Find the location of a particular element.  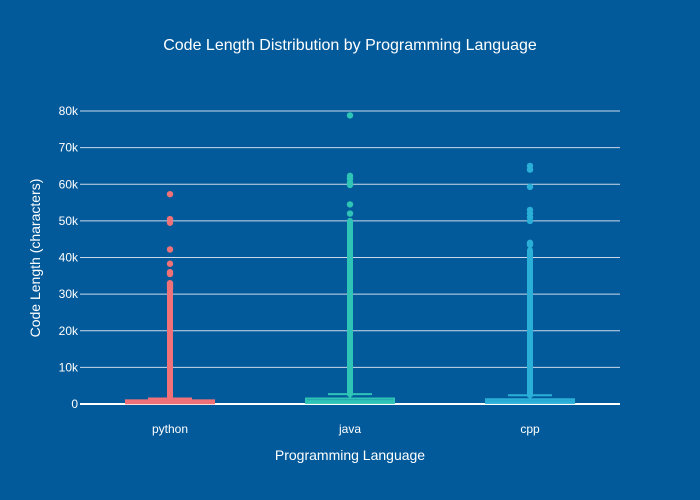

box-python is located at coordinates (170, 297).